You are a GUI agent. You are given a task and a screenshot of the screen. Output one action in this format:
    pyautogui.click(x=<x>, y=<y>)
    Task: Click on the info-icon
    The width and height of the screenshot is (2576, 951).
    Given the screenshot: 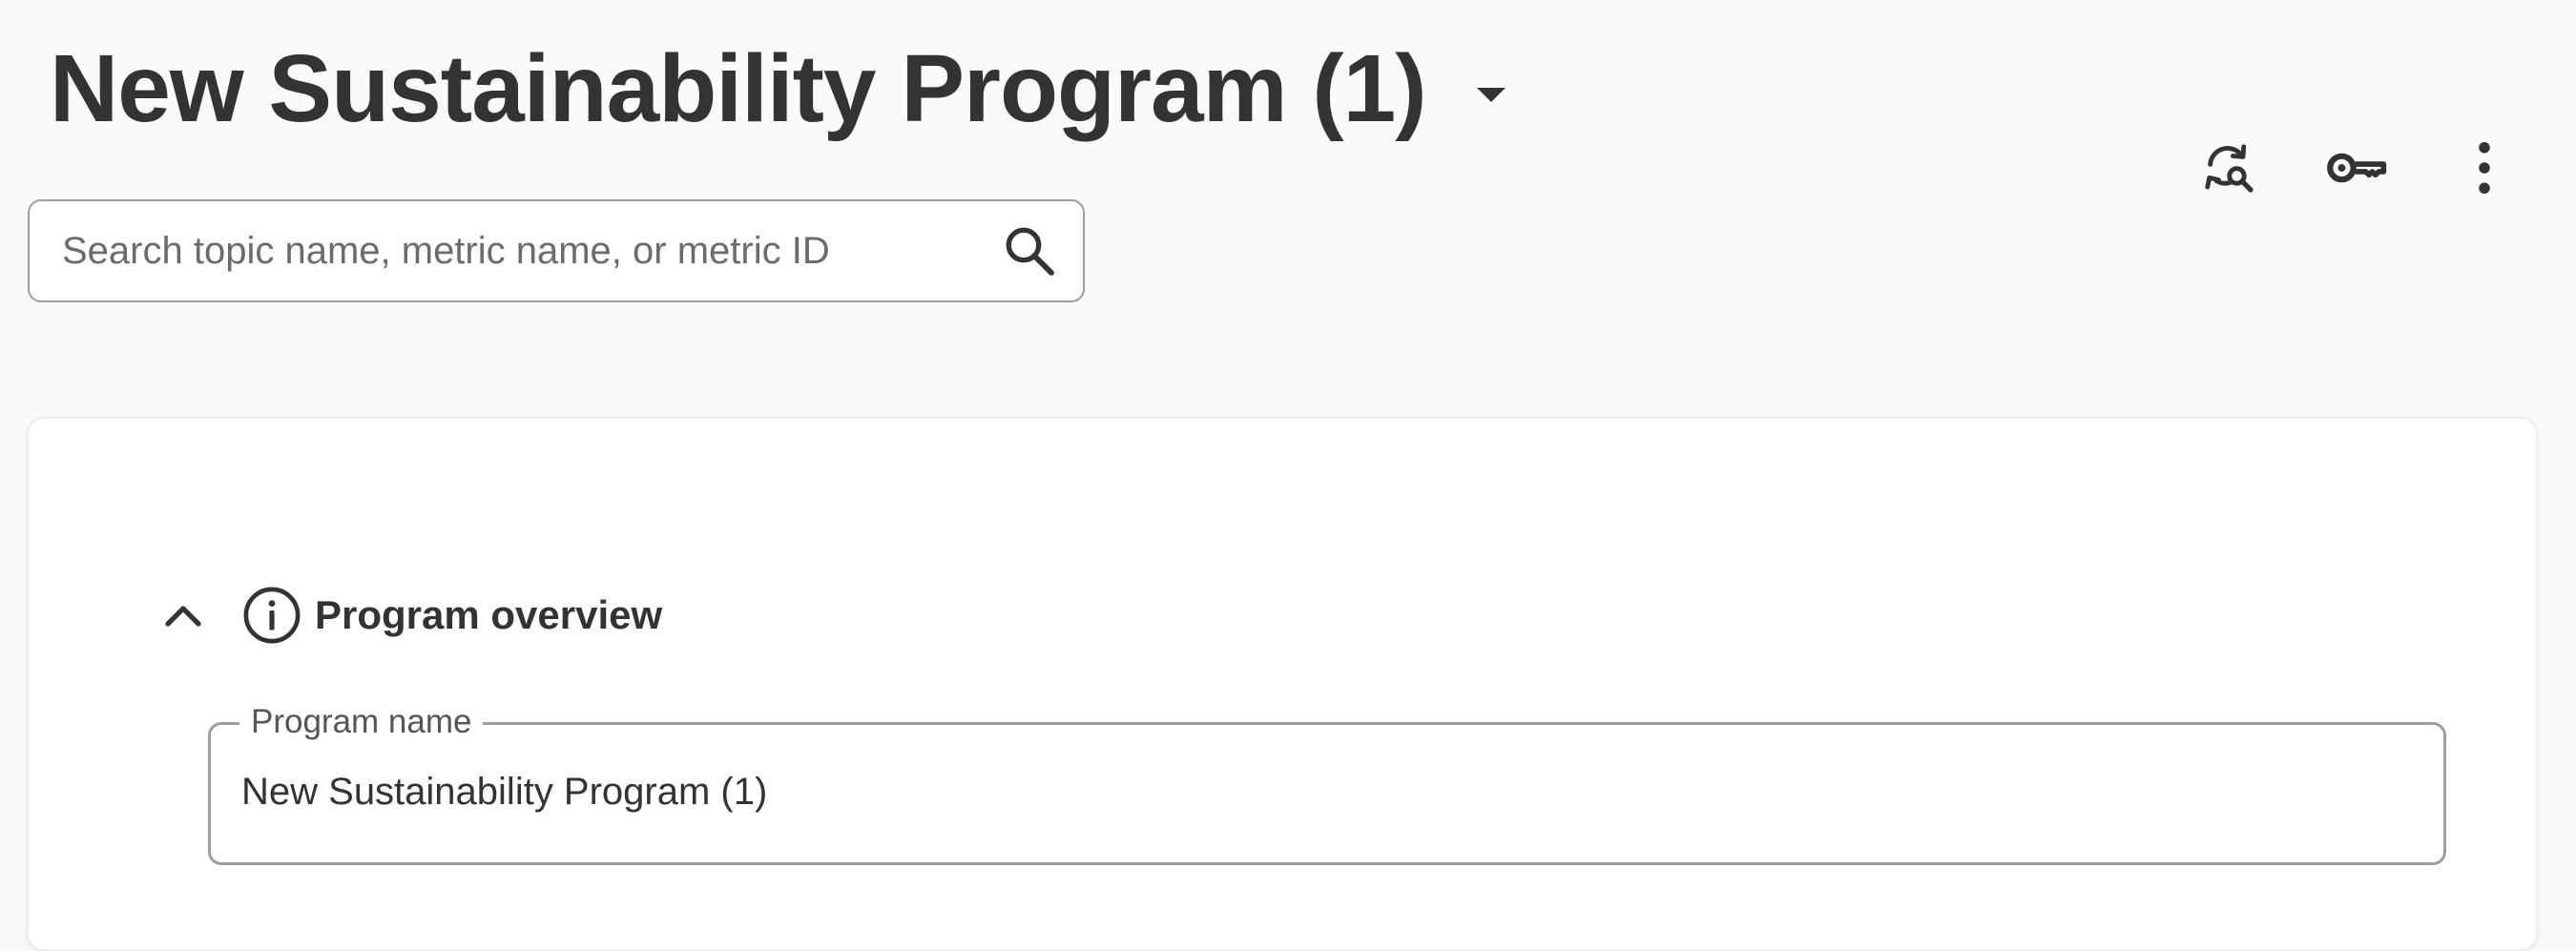 What is the action you would take?
    pyautogui.click(x=271, y=615)
    